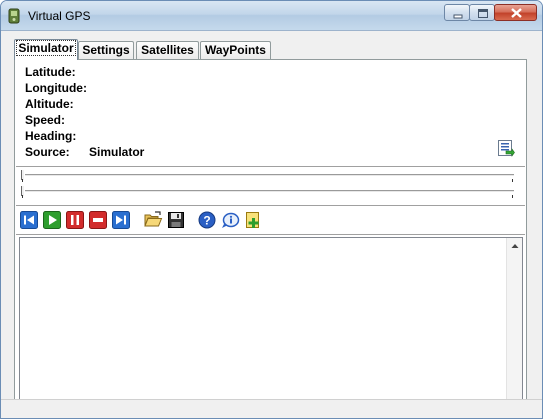  Describe the element at coordinates (271, 16) in the screenshot. I see `title-bar: Virtual GPS` at that location.